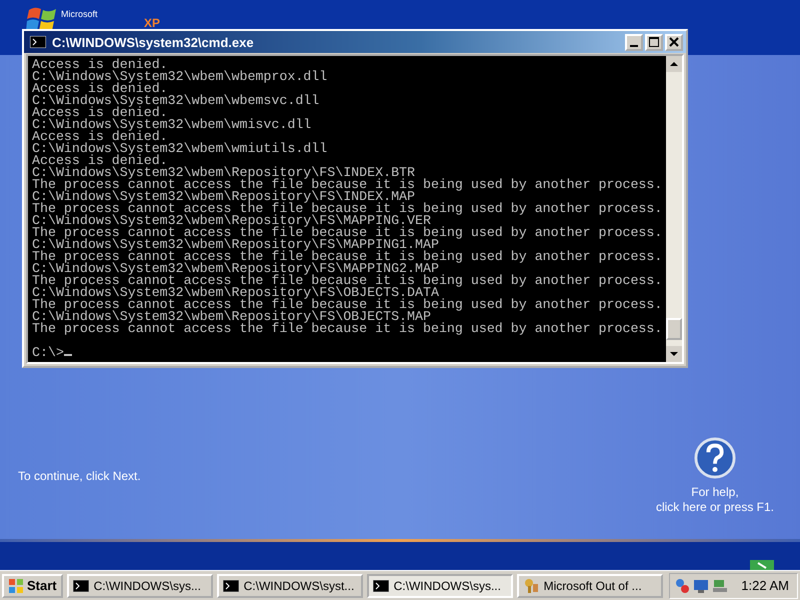 This screenshot has width=800, height=600. Describe the element at coordinates (180, 77) in the screenshot. I see `console-line: C:\Windows\System32\wbem\wbemprox.dll` at that location.